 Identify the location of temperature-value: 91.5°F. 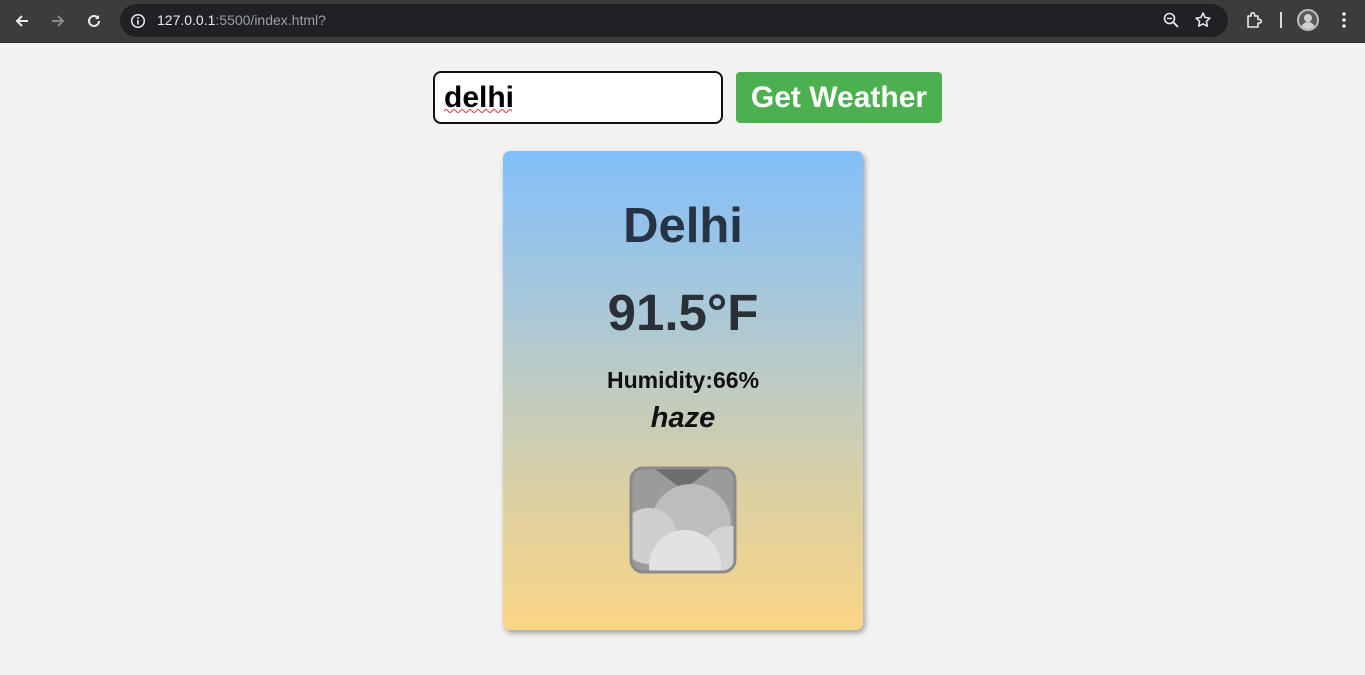
(683, 312).